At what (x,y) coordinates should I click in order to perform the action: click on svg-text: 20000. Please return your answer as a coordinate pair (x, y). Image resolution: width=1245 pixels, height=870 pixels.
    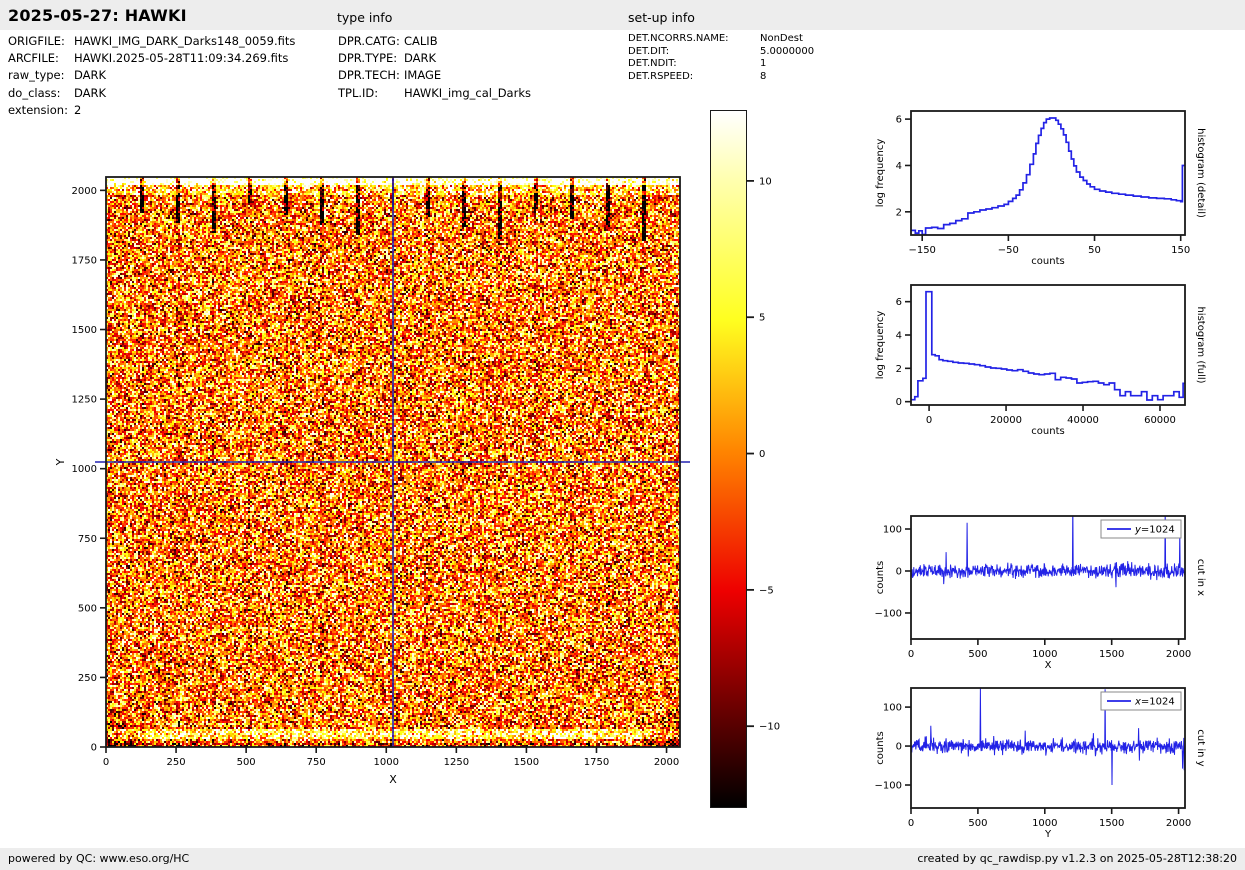
    Looking at the image, I should click on (1006, 420).